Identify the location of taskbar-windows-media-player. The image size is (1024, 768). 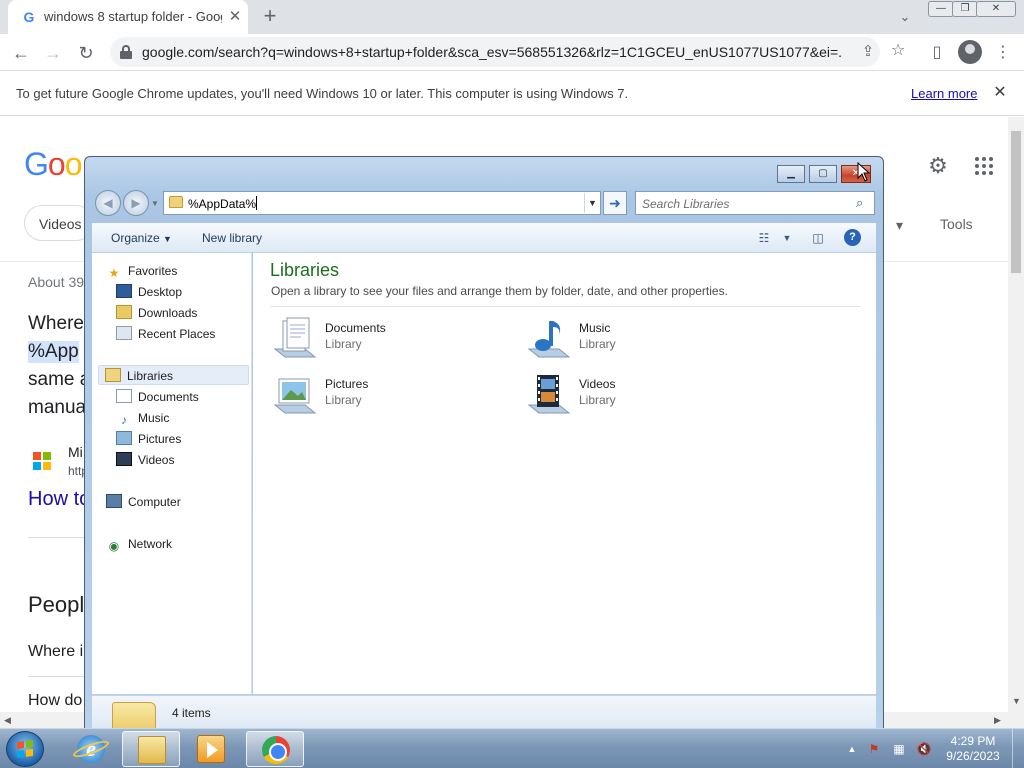
(211, 749).